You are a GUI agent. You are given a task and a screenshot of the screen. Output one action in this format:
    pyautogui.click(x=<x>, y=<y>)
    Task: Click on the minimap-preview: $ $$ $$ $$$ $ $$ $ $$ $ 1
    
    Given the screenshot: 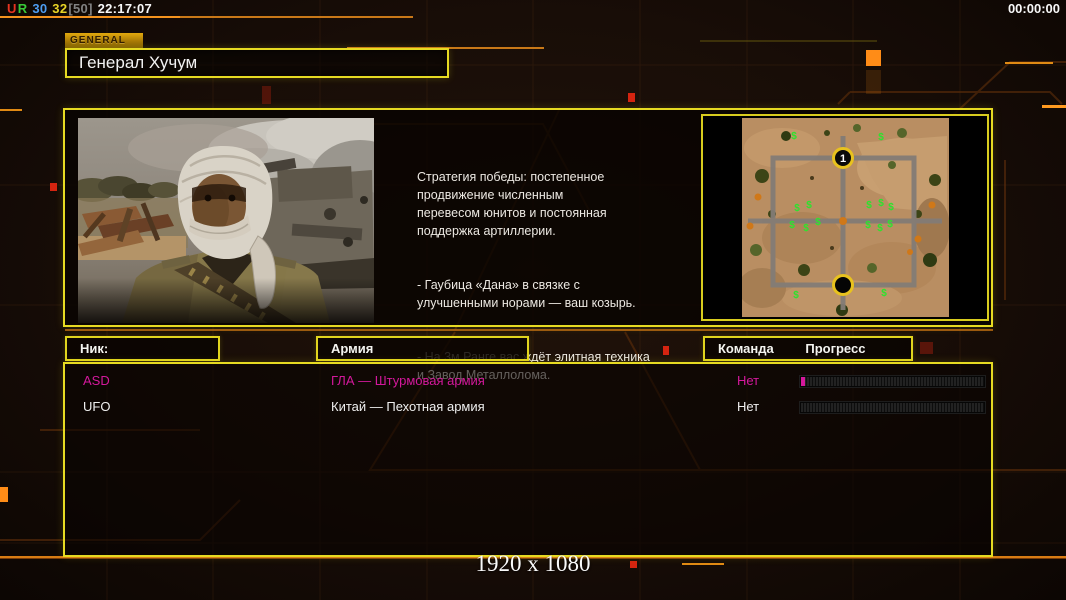 What is the action you would take?
    pyautogui.click(x=845, y=217)
    